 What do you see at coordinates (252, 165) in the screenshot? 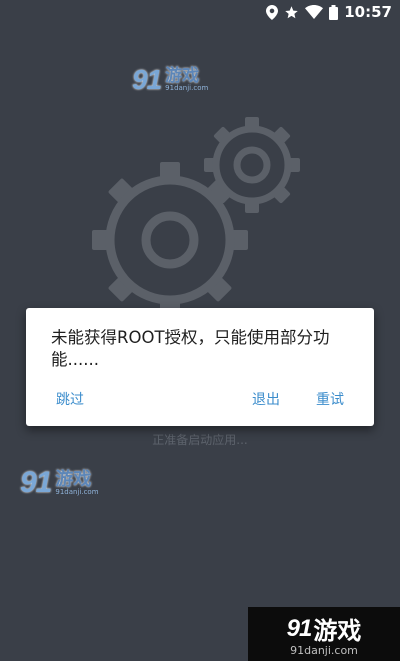
I see `small-gear-icon` at bounding box center [252, 165].